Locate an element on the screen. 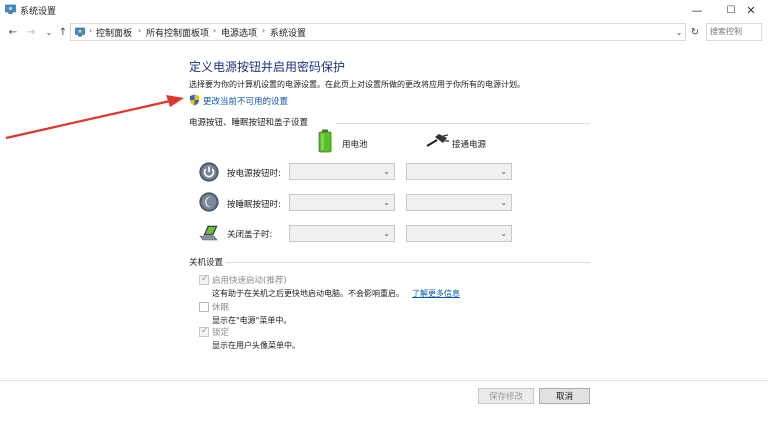  lock-checkbox: ✓ is located at coordinates (204, 331).